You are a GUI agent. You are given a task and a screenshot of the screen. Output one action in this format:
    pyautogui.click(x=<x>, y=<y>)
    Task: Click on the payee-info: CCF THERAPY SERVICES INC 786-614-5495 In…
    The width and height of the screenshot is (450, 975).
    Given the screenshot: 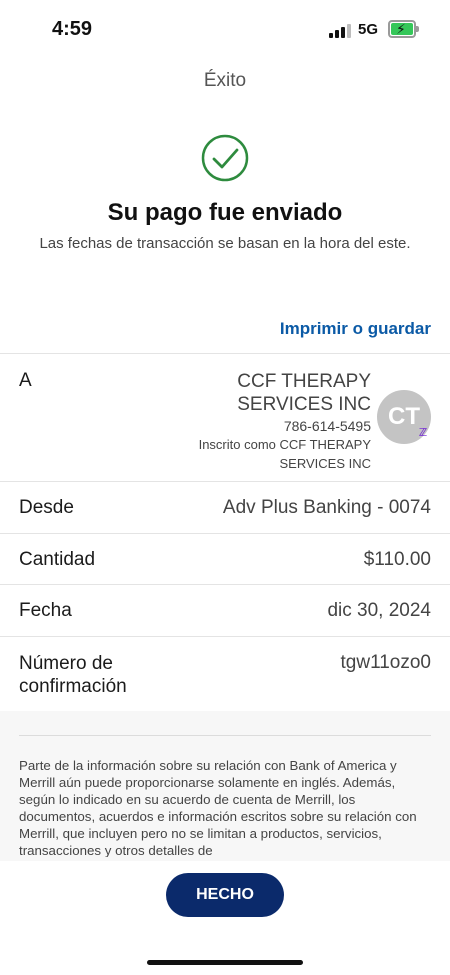 What is the action you would take?
    pyautogui.click(x=251, y=421)
    